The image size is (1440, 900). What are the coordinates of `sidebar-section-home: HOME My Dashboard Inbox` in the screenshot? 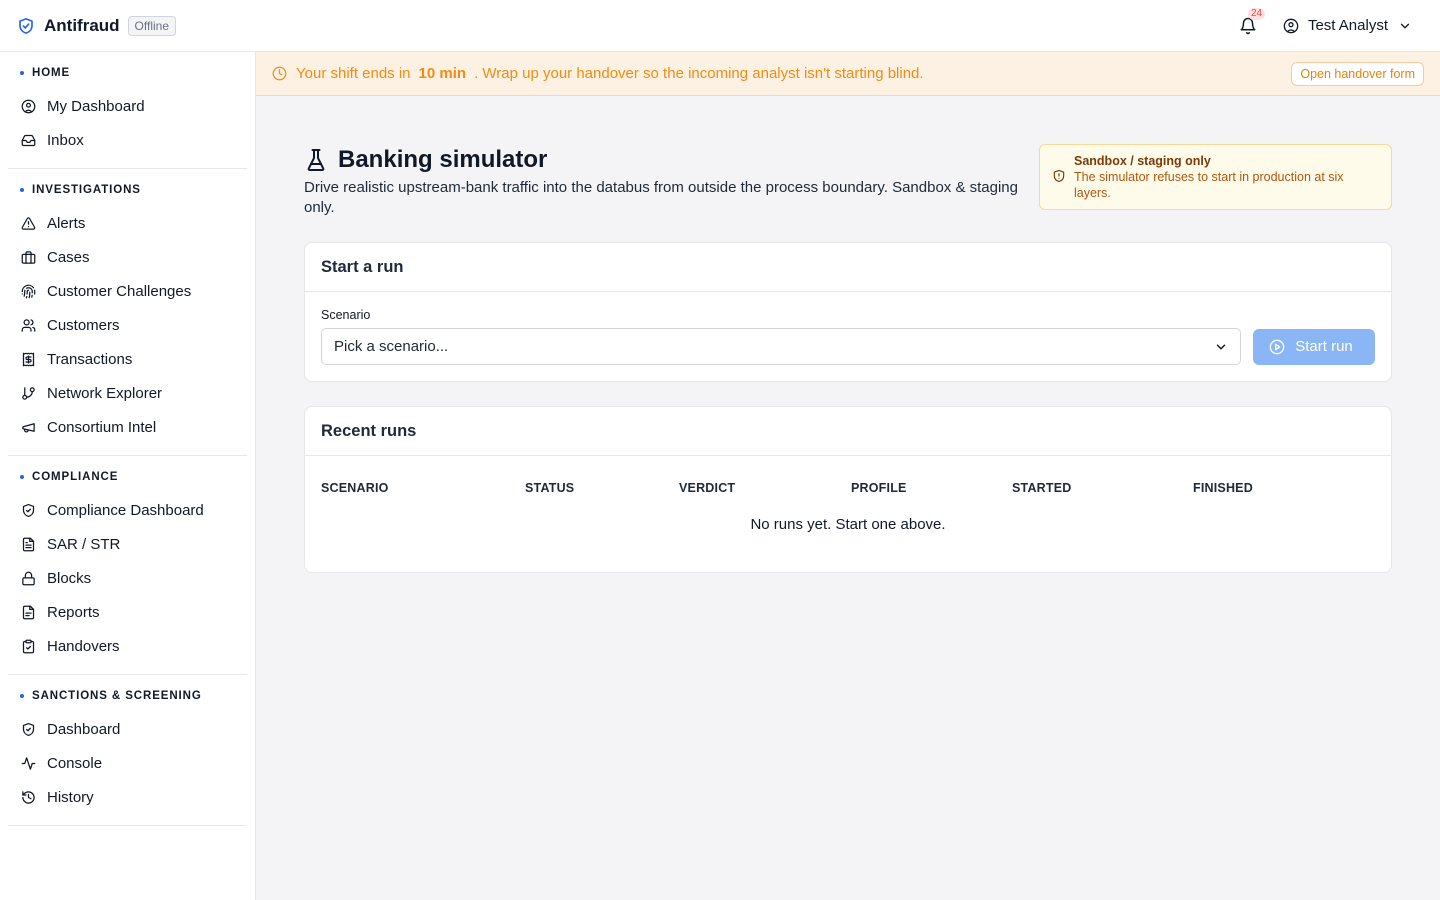 It's located at (127, 110).